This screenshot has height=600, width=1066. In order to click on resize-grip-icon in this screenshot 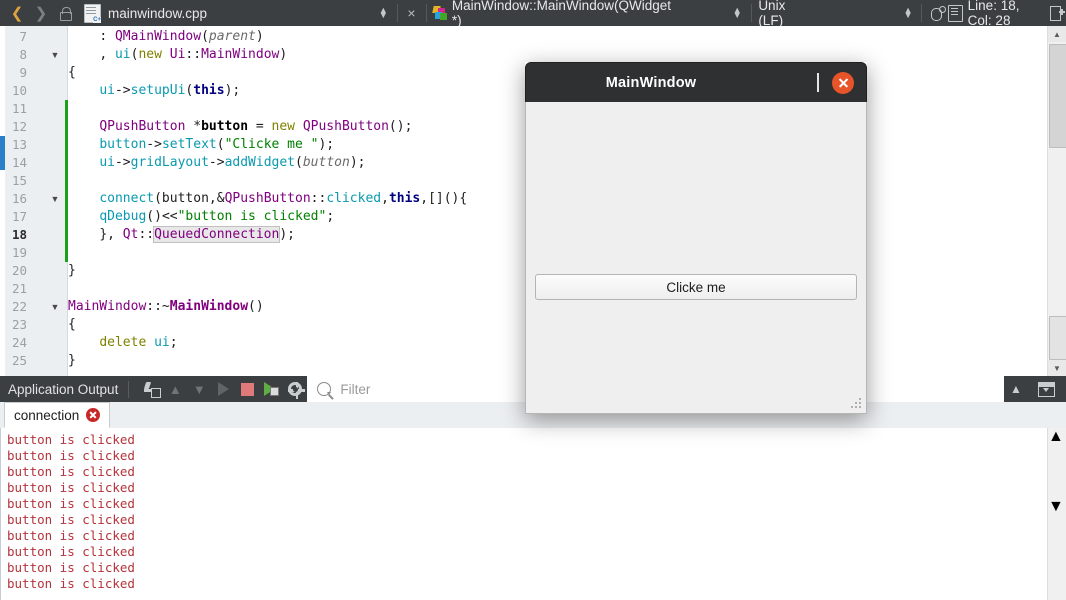, I will do `click(857, 404)`.